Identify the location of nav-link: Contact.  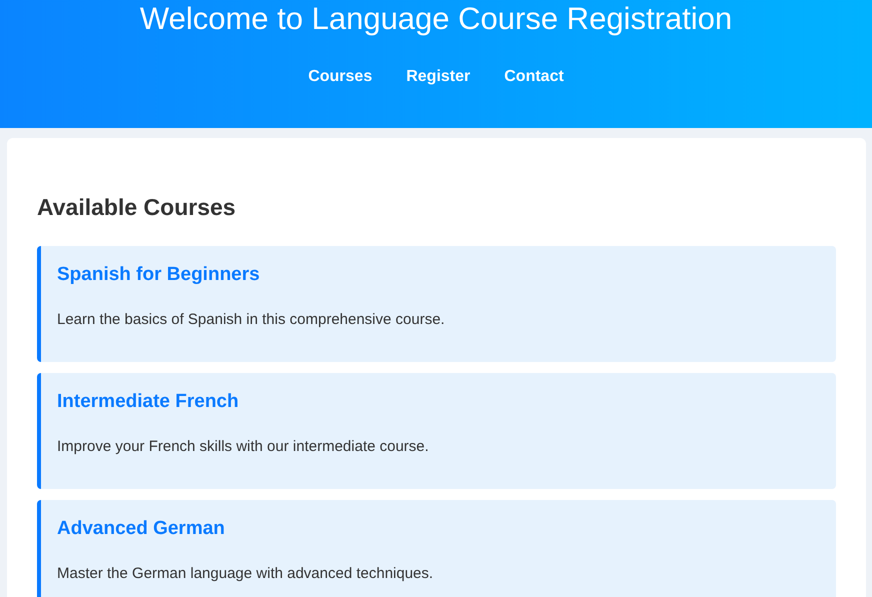
(534, 77).